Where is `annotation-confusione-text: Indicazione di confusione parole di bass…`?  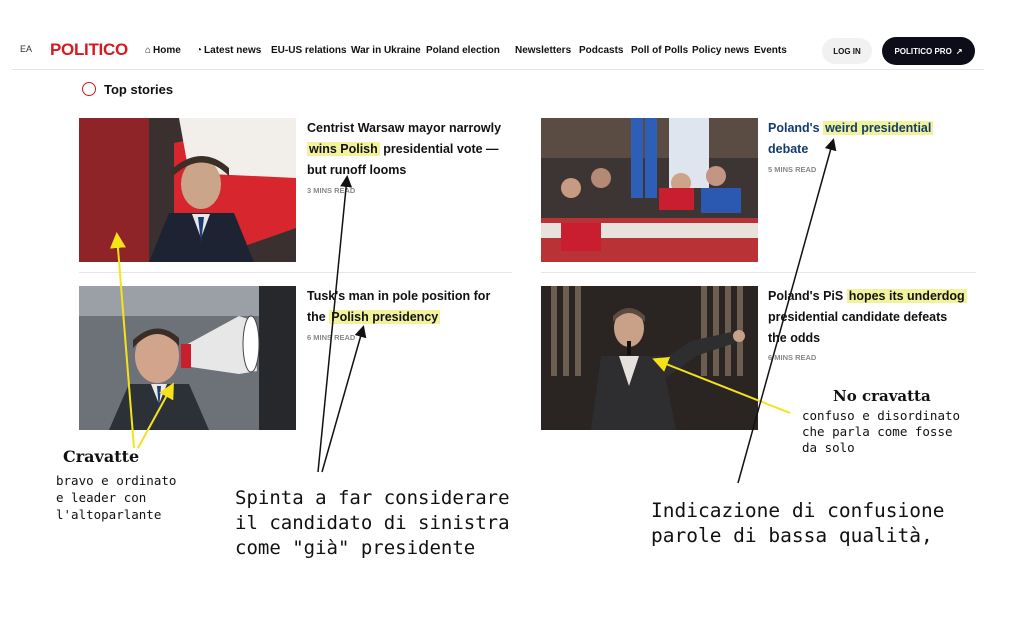 annotation-confusione-text: Indicazione di confusione parole di bass… is located at coordinates (798, 523).